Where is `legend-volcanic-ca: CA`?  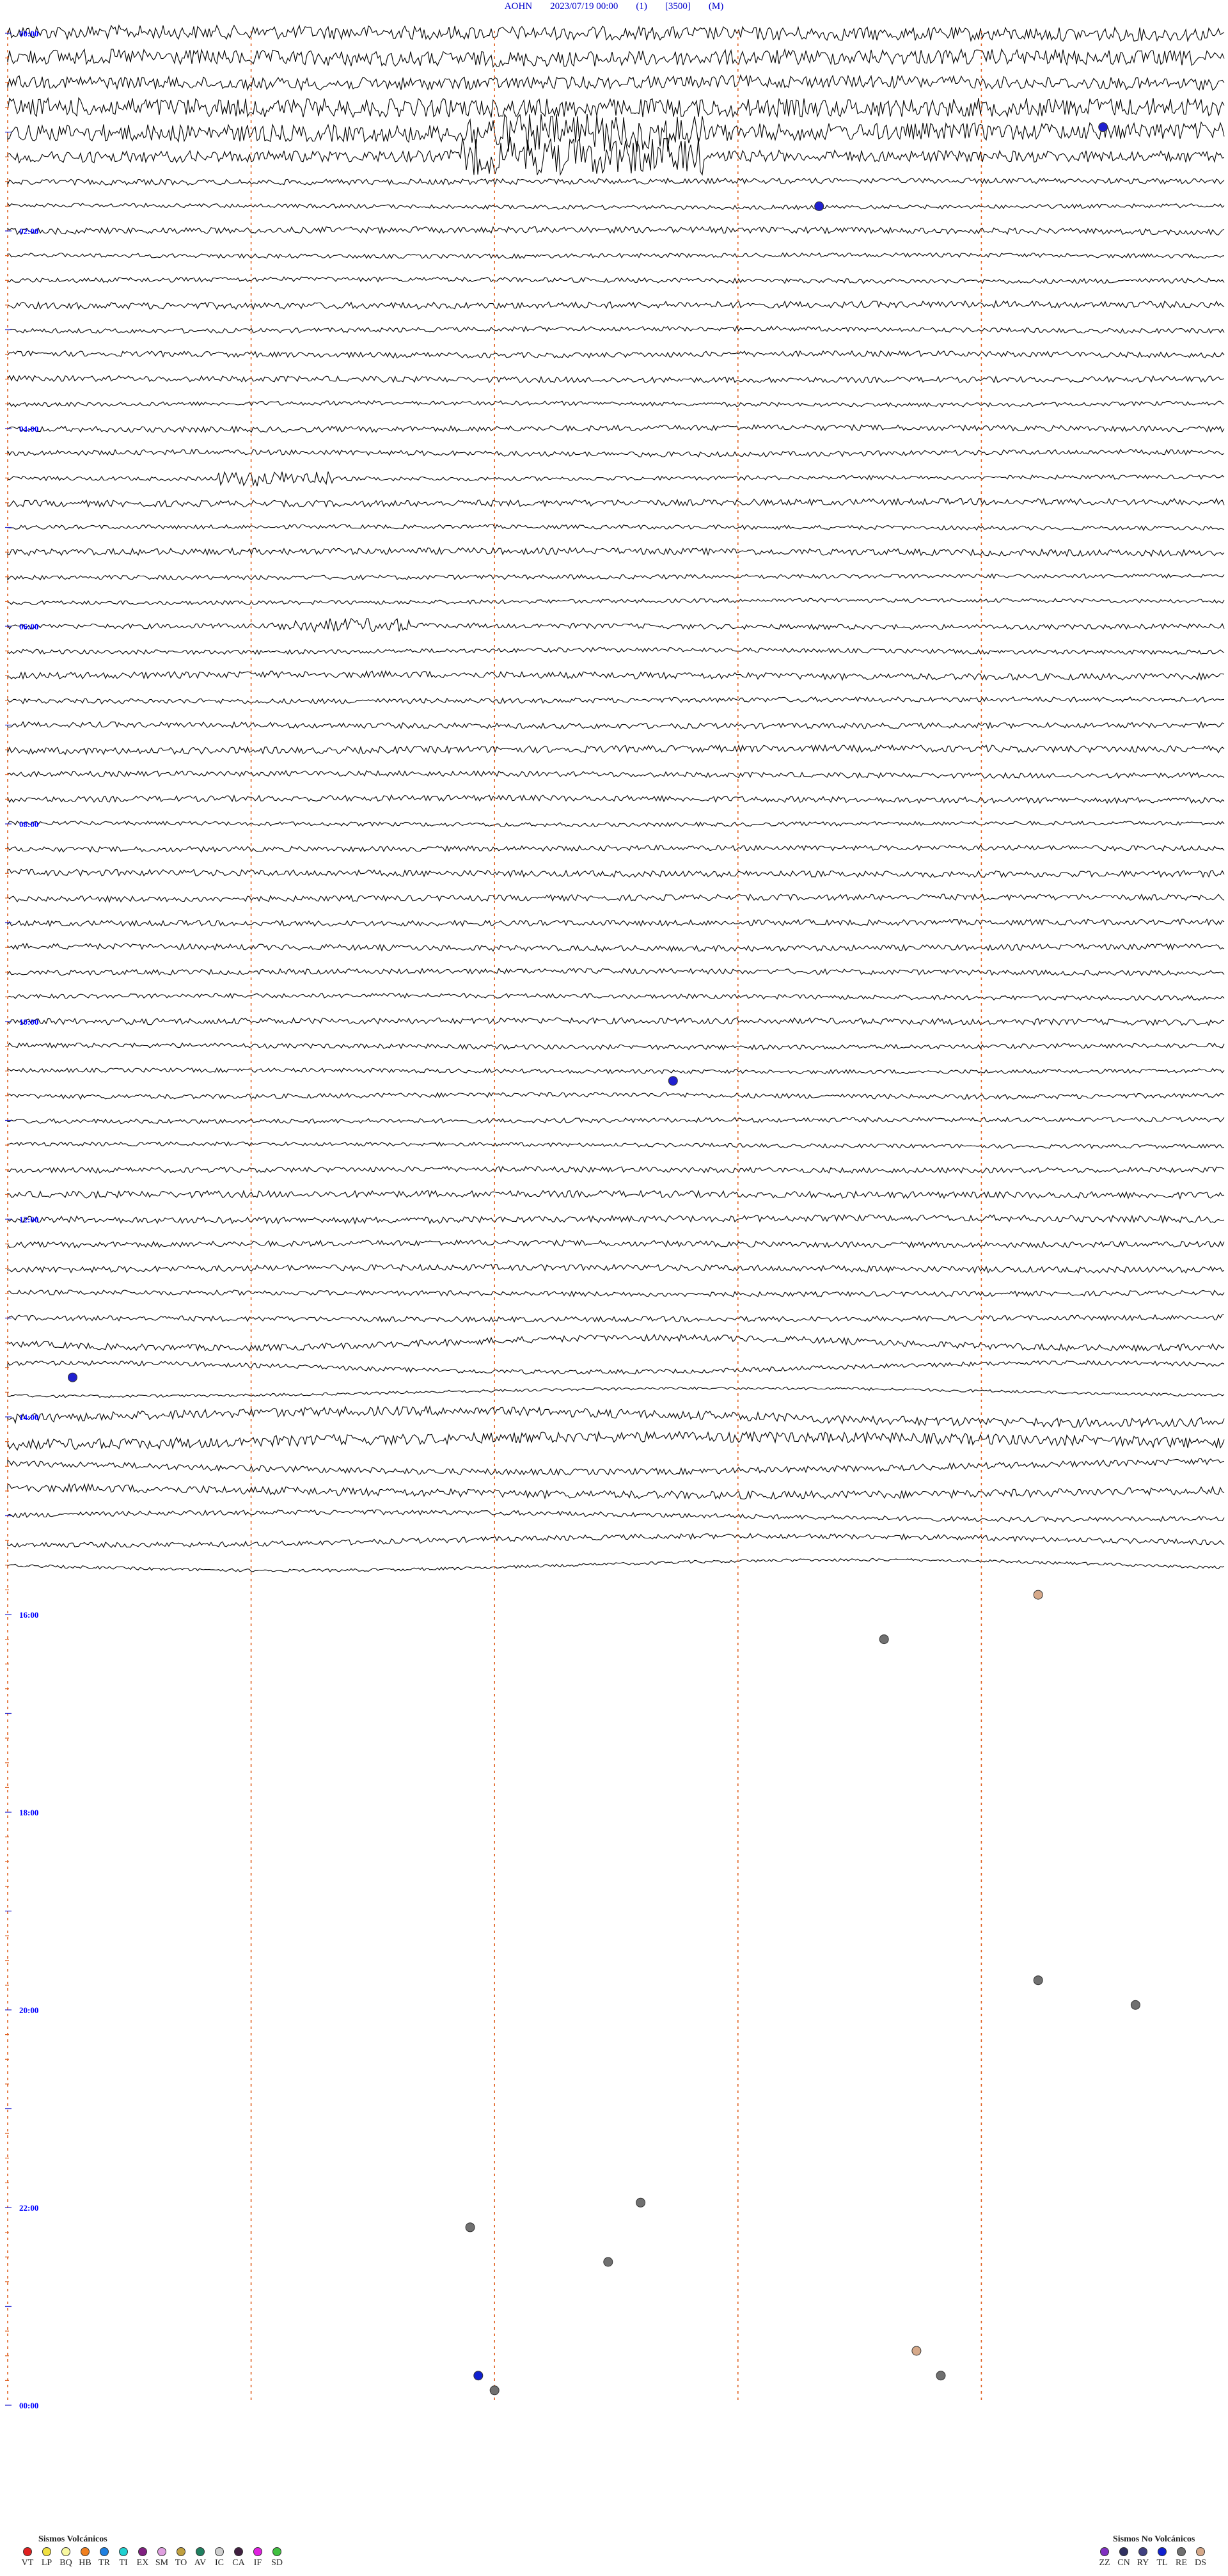 legend-volcanic-ca: CA is located at coordinates (238, 2557).